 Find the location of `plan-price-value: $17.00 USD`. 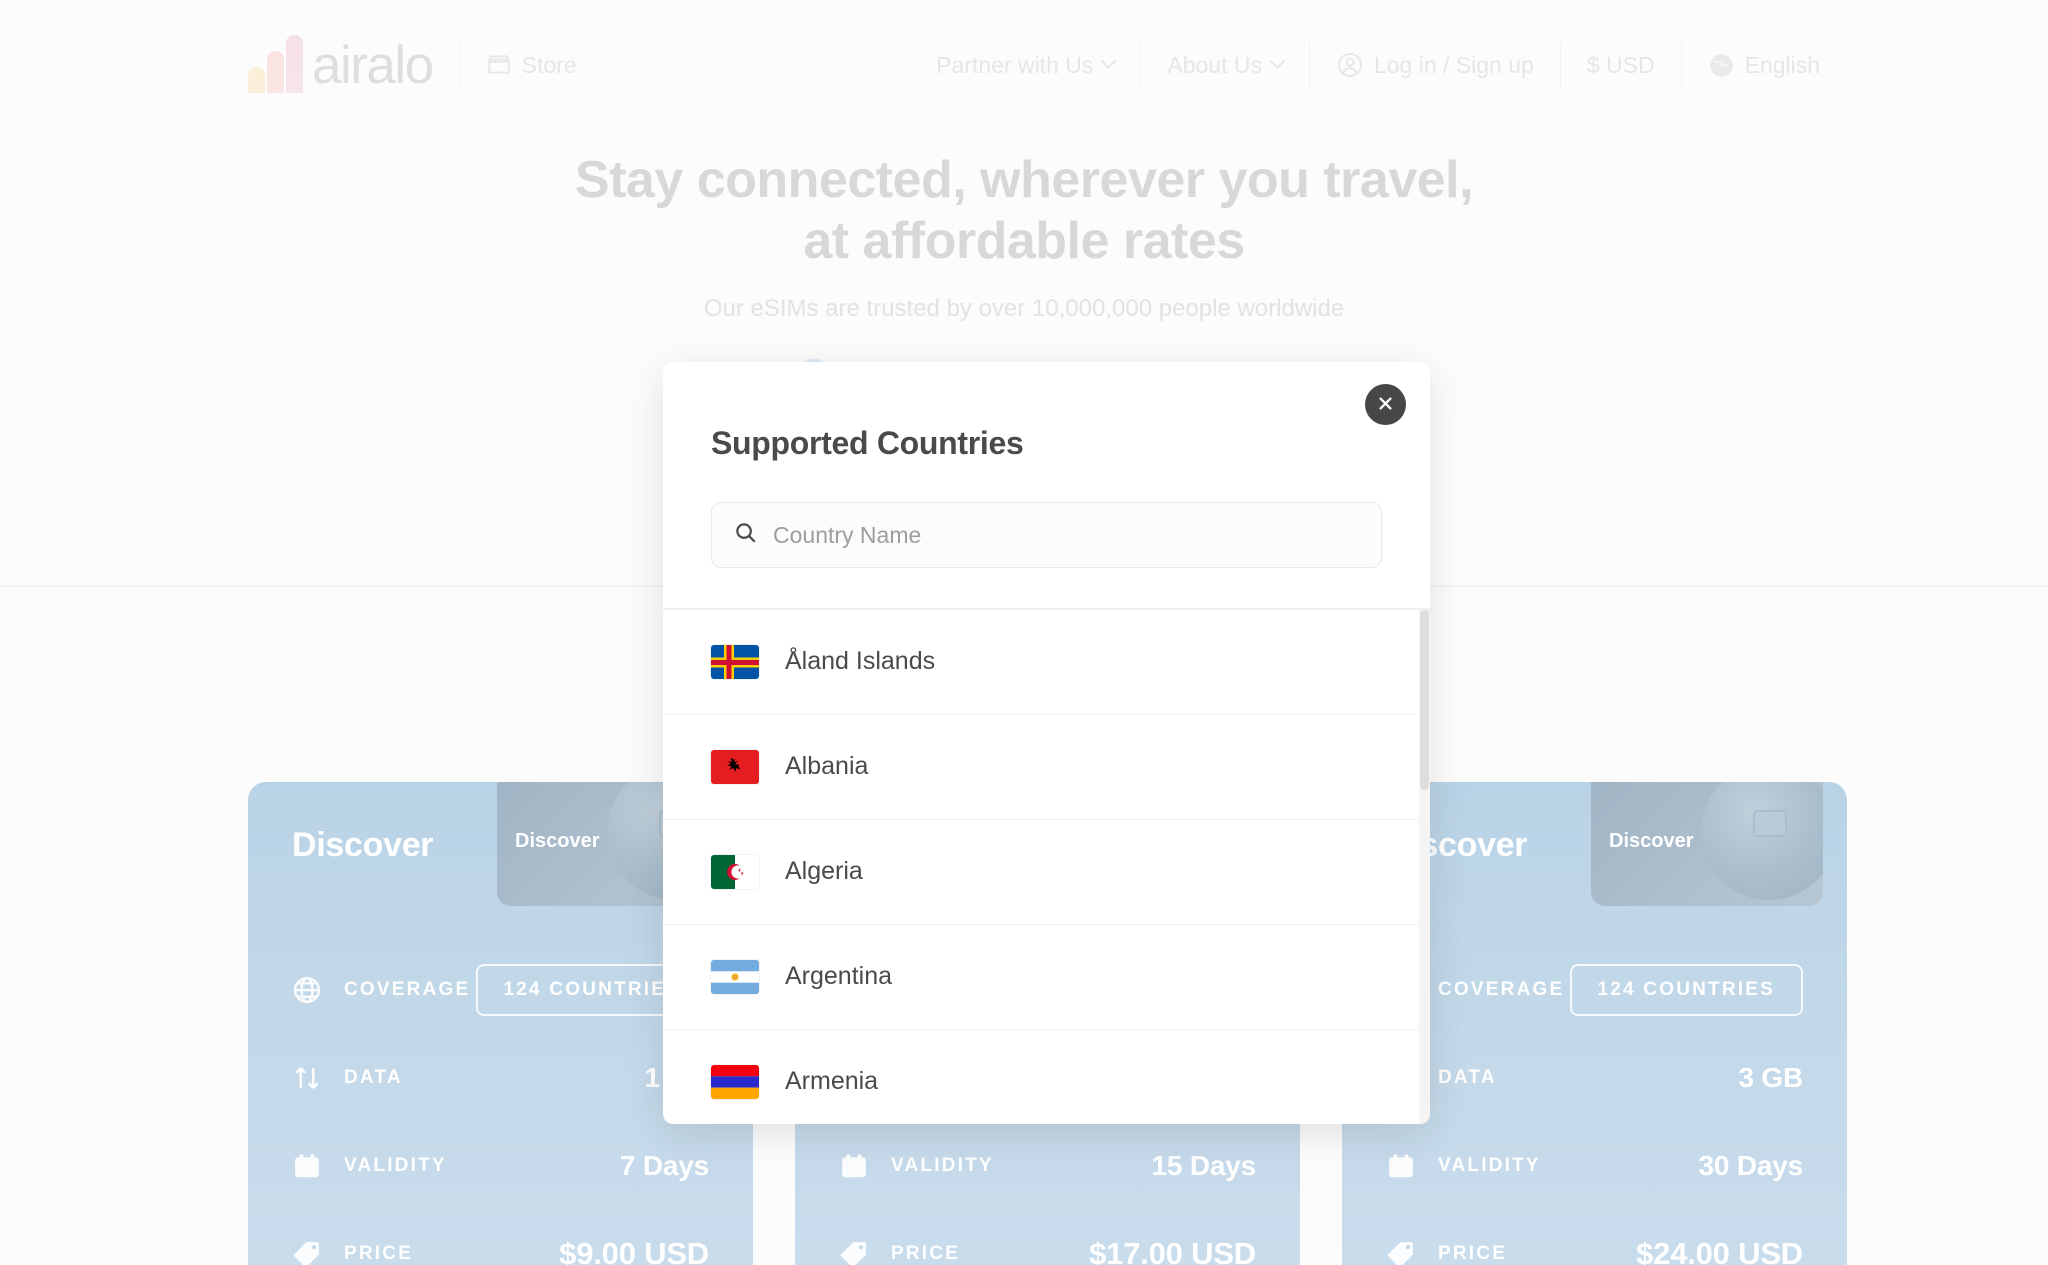

plan-price-value: $17.00 USD is located at coordinates (1172, 1250).